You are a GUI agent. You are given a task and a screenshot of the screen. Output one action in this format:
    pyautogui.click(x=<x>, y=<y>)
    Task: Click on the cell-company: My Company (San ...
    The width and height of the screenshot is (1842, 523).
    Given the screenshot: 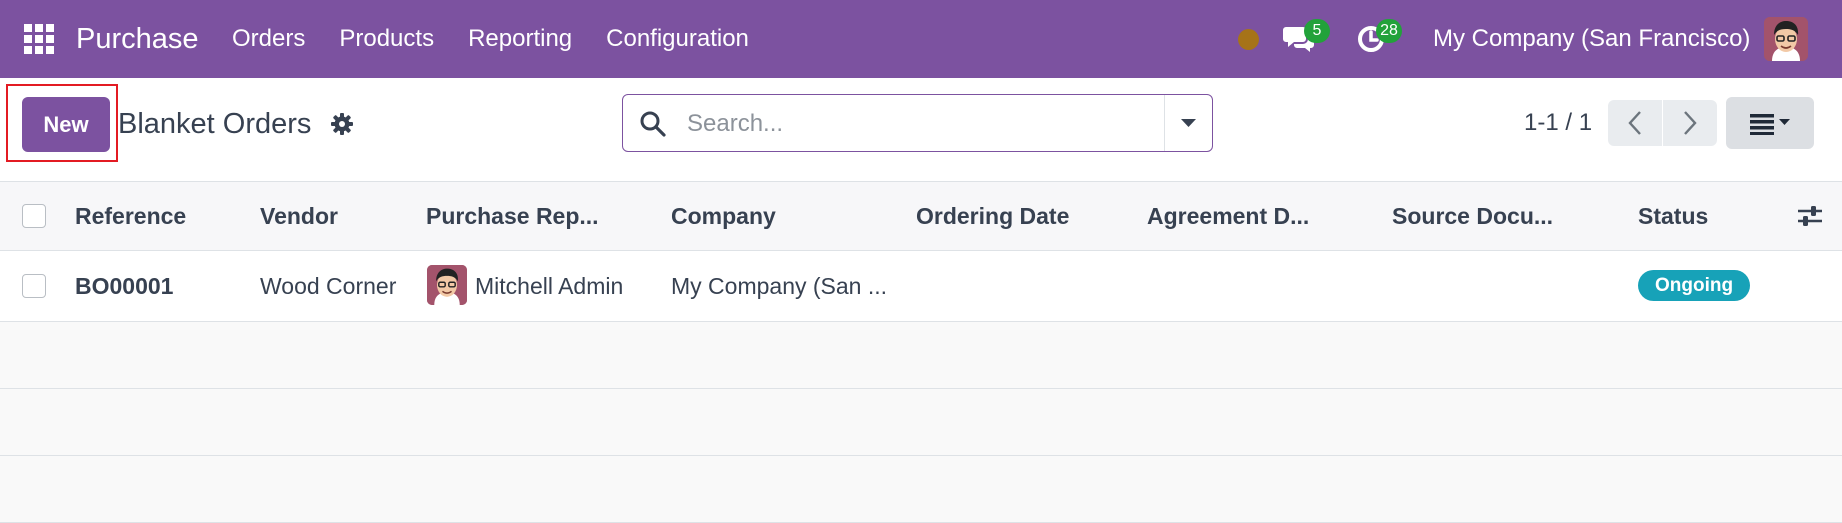 What is the action you would take?
    pyautogui.click(x=779, y=286)
    